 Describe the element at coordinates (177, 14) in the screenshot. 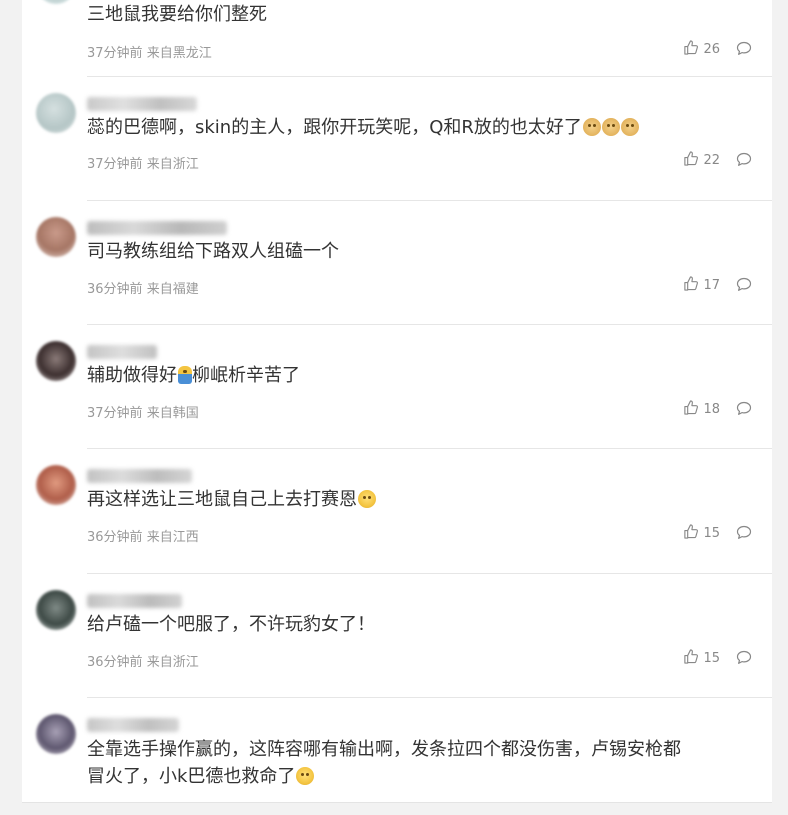

I see `comment-text: 三地鼠我要给你们整死` at that location.